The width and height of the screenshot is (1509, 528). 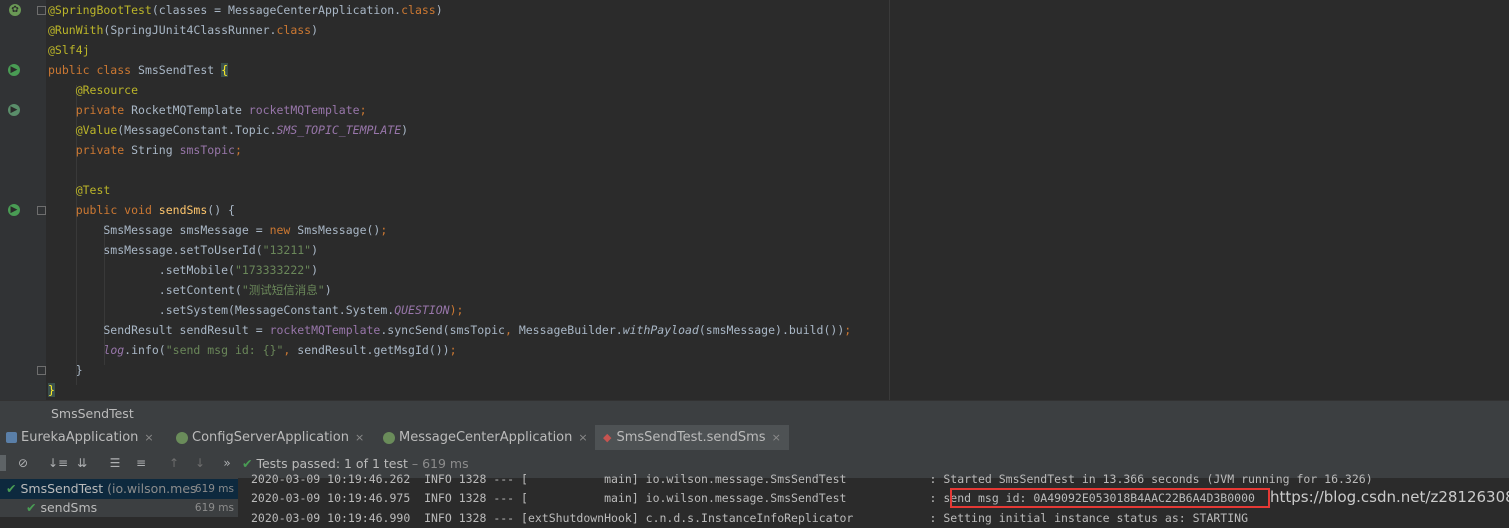 I want to click on tree-item-sms-send-test: ✔ SmsSendTest (io.wilson.mes 619 ms, so click(x=119, y=489).